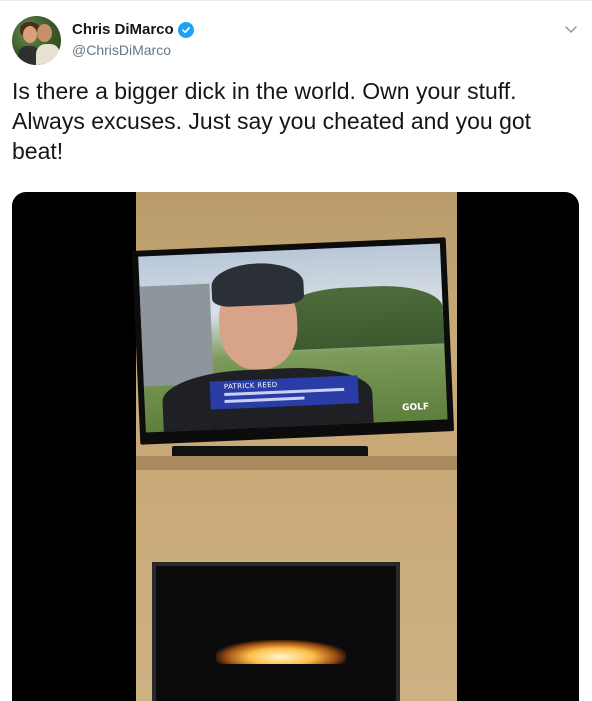 The image size is (592, 701). I want to click on display-name: Chris DiMarco, so click(123, 29).